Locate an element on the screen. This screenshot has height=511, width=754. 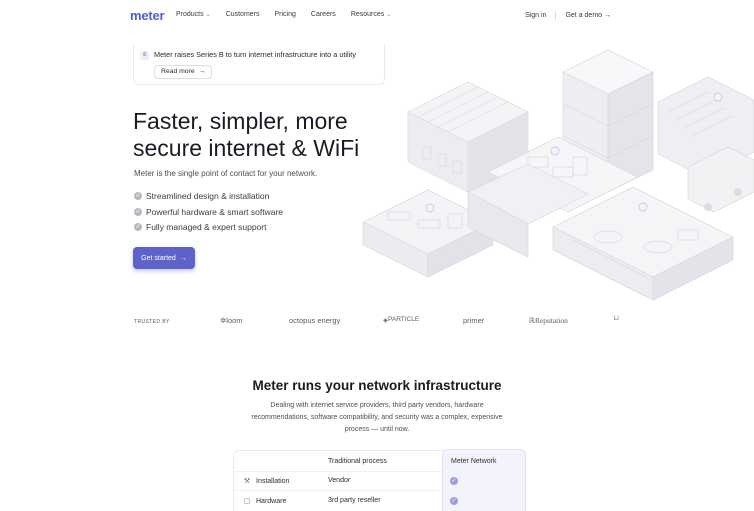
nav-link-products: Products ⌄ is located at coordinates (193, 14).